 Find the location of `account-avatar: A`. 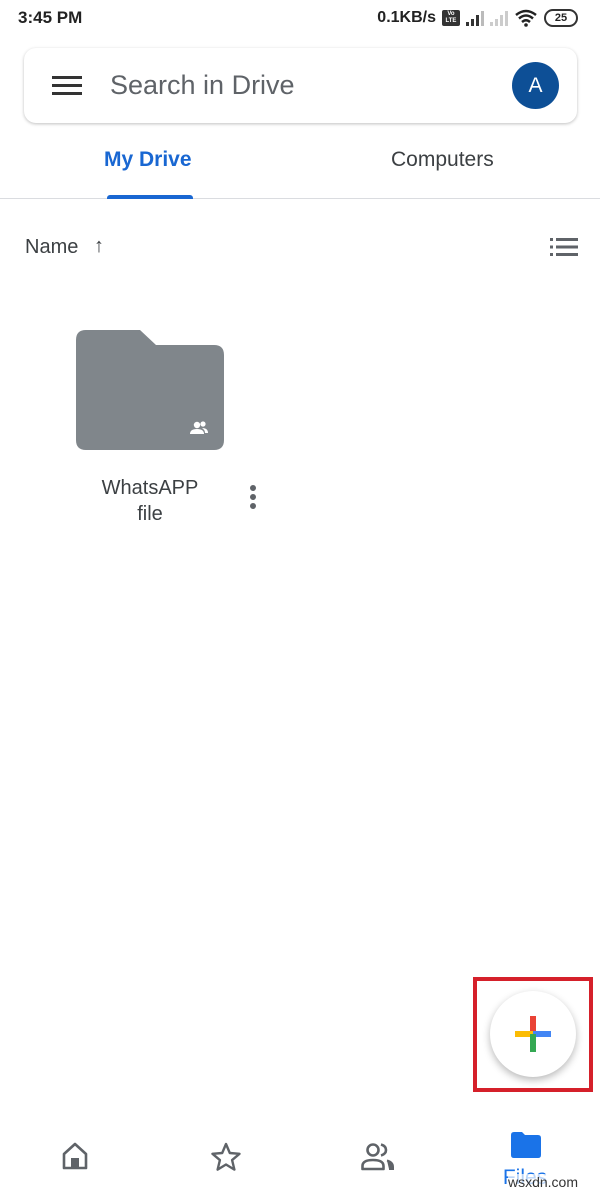

account-avatar: A is located at coordinates (535, 85).